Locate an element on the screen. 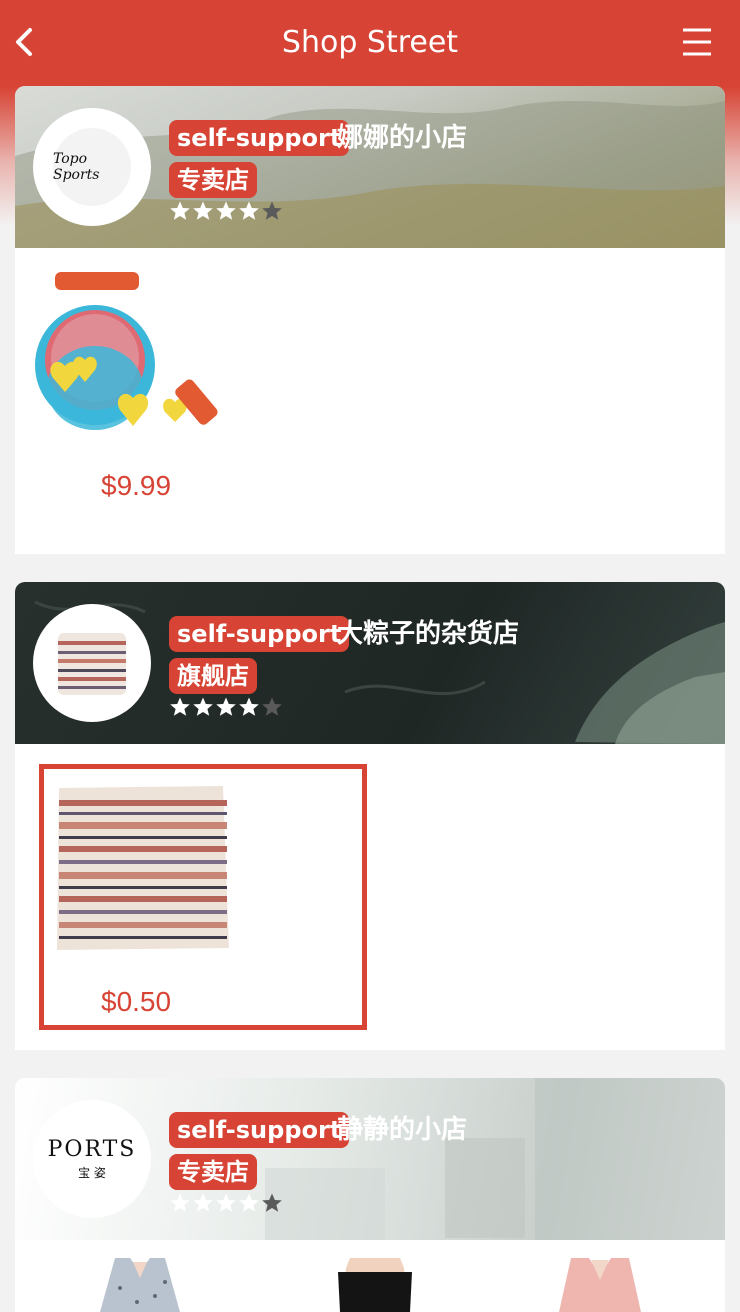 The width and height of the screenshot is (740, 1312). product-item: $9.99 is located at coordinates (135, 397).